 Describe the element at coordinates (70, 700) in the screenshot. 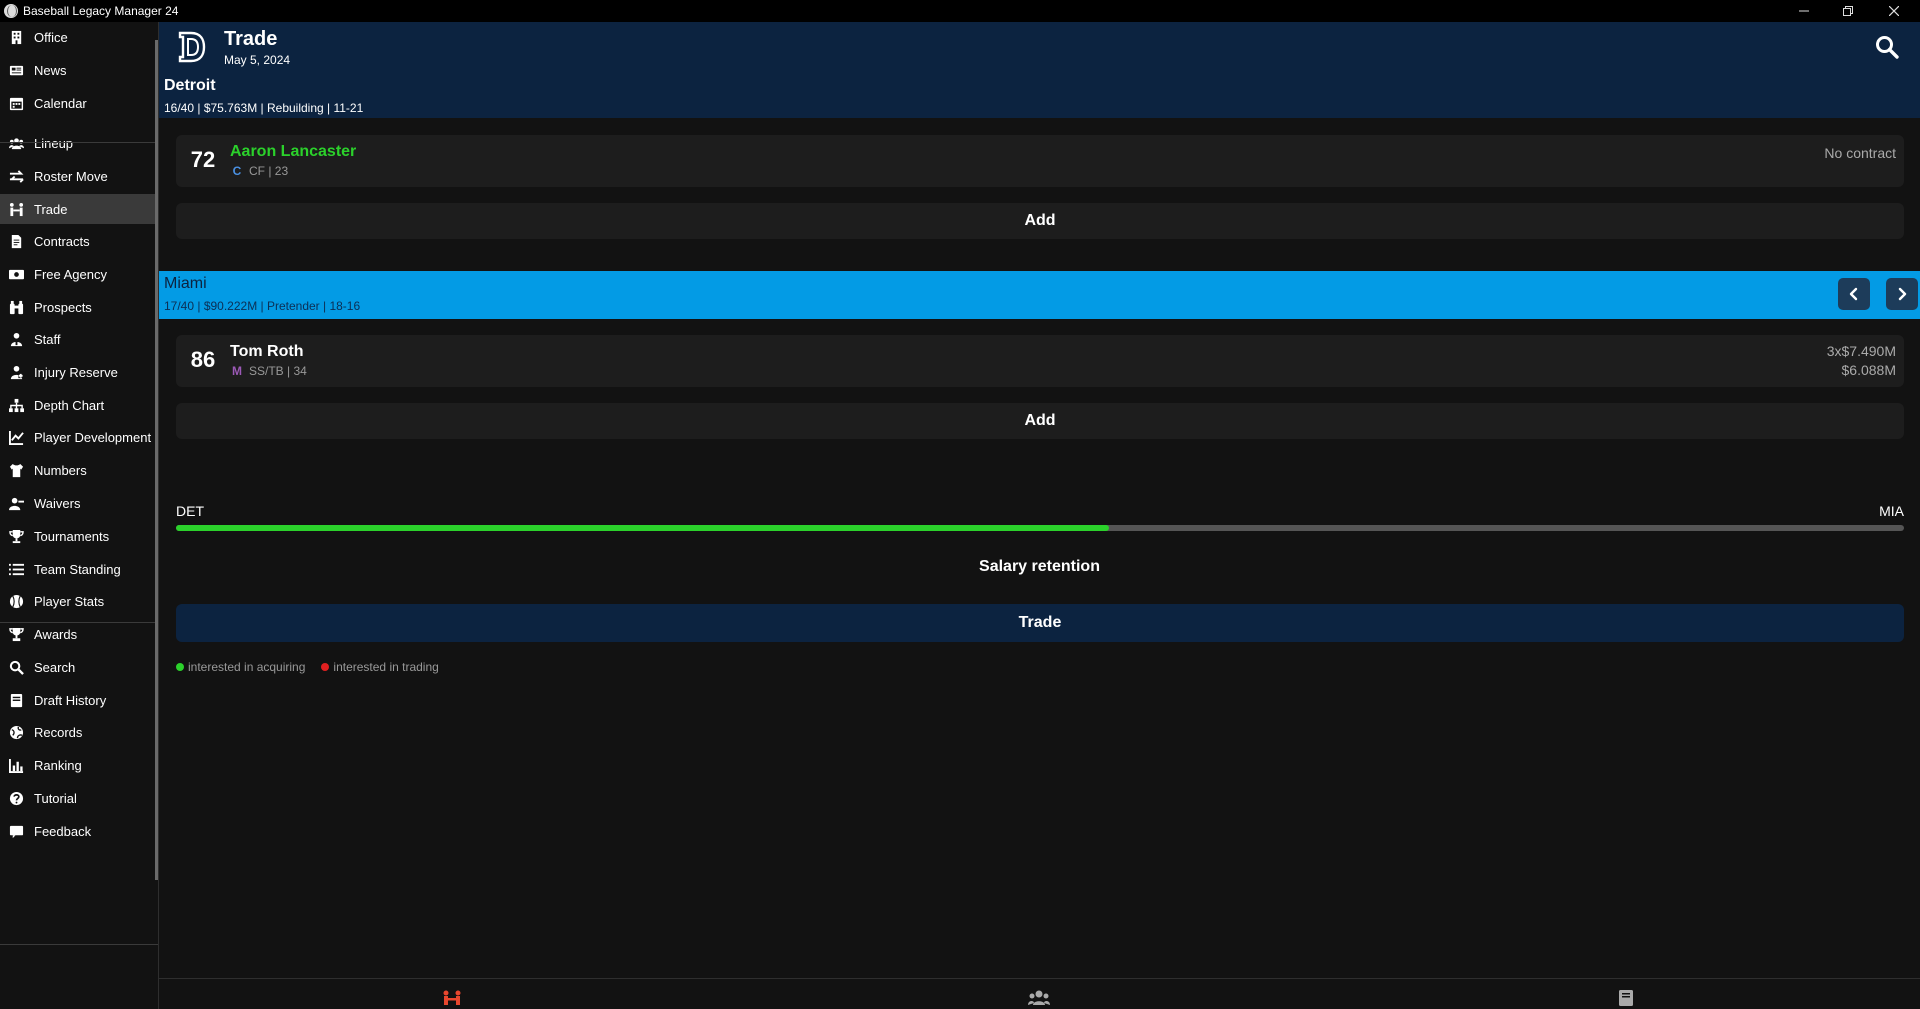

I see `sidebar-item-label: Draft History` at that location.